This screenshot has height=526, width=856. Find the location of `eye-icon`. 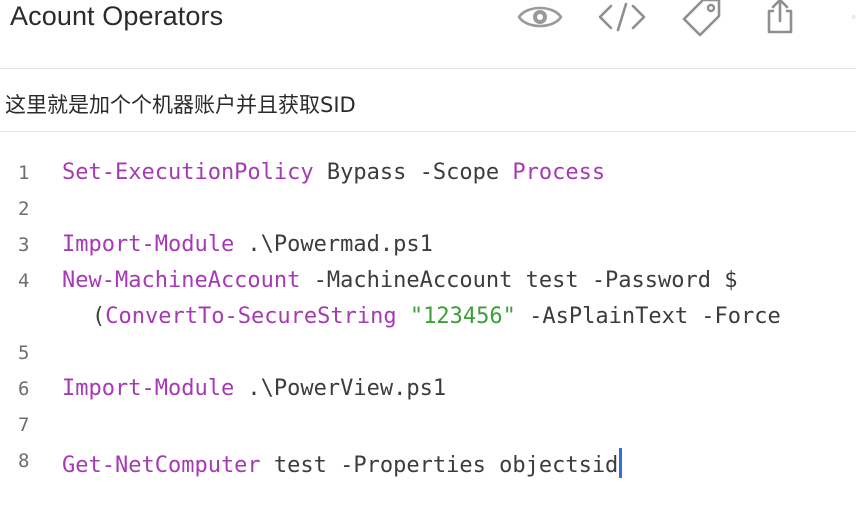

eye-icon is located at coordinates (540, 17).